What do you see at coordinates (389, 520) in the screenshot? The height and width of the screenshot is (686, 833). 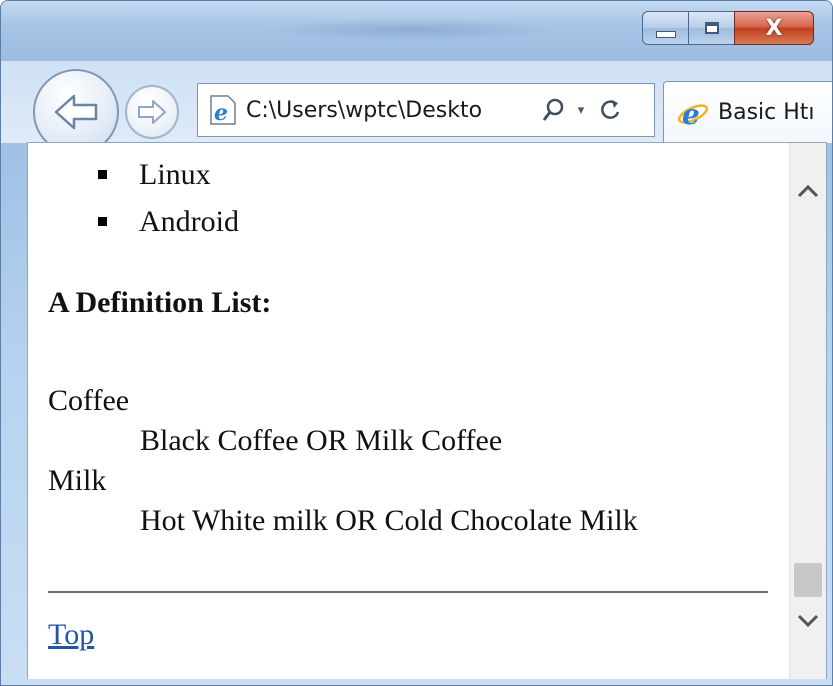 I see `definition-description: Hot White milk OR Cold Chocolate Milk` at bounding box center [389, 520].